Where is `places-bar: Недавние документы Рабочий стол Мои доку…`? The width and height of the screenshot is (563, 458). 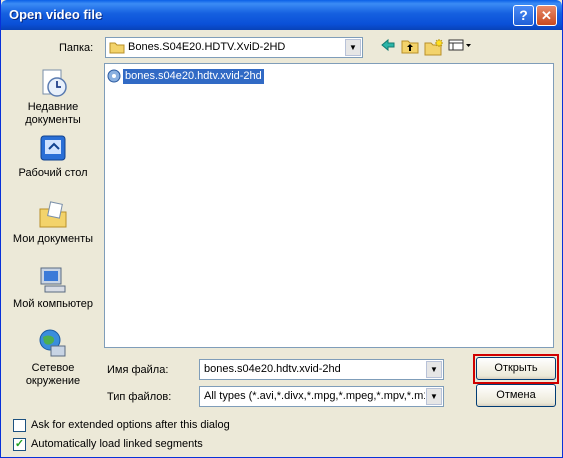
places-bar: Недавние документы Рабочий стол Мои доку… is located at coordinates (53, 235).